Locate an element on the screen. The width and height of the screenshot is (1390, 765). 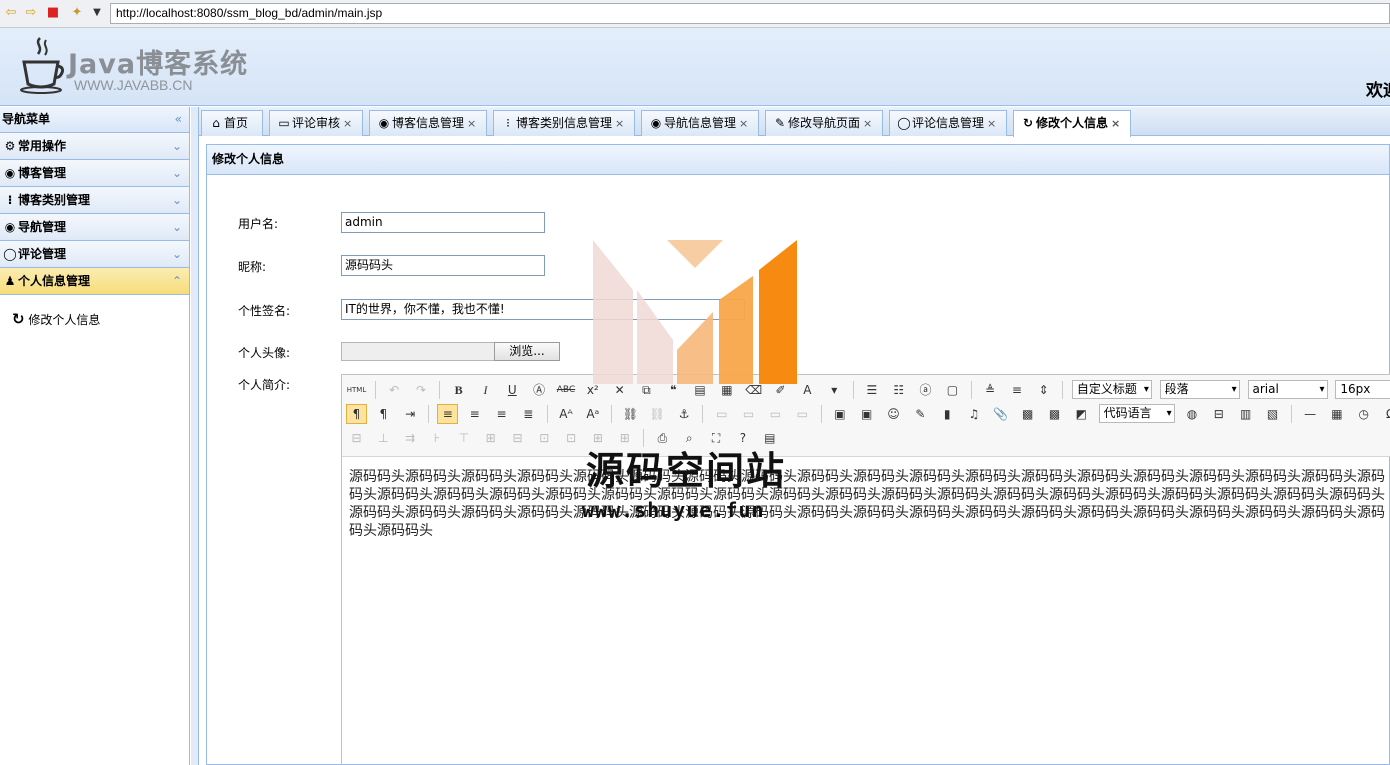
tab-nav-manage: ◉ 导航信息管理 × is located at coordinates (700, 123).